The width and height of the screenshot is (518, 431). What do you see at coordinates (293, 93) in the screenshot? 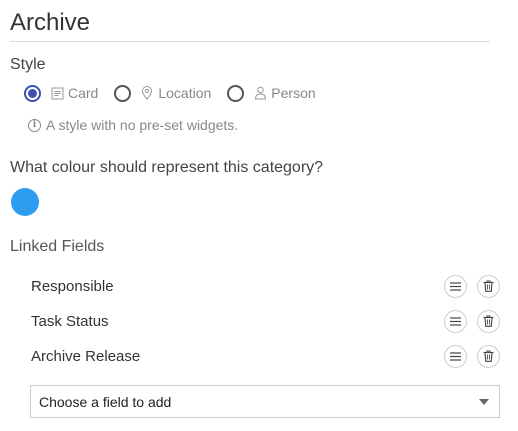
I see `style-option-person-label: Person` at bounding box center [293, 93].